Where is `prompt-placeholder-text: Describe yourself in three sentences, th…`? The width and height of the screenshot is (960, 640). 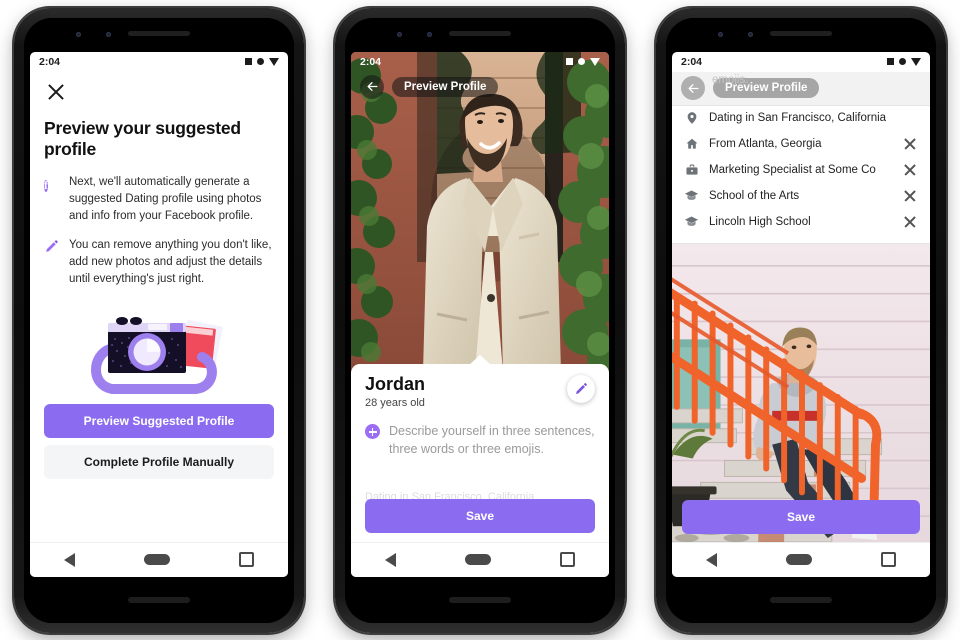 prompt-placeholder-text: Describe yourself in three sentences, th… is located at coordinates (492, 440).